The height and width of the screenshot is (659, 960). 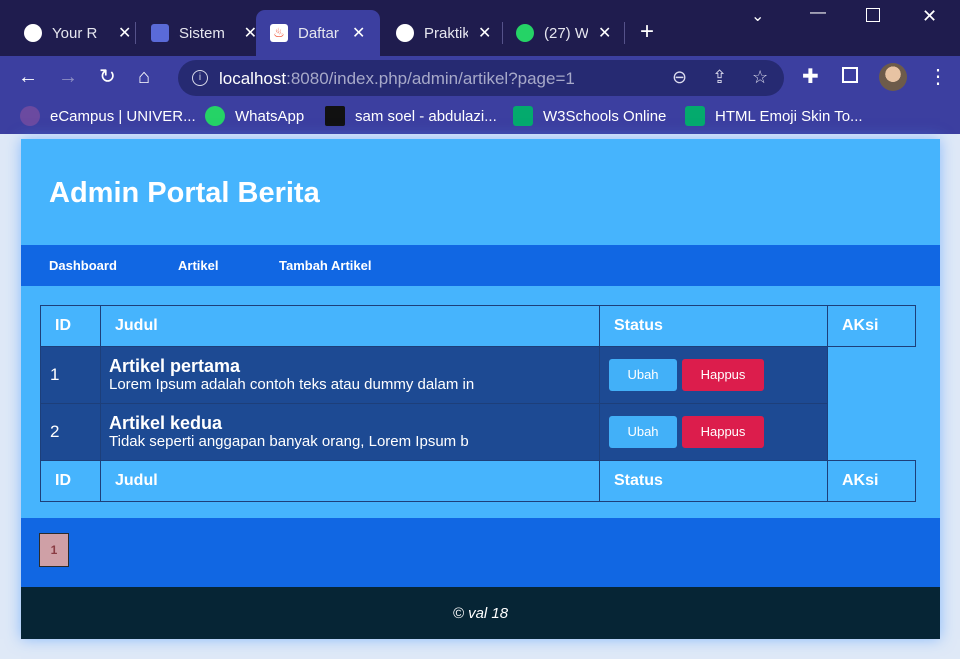 What do you see at coordinates (713, 326) in the screenshot?
I see `column-header-status: Status` at bounding box center [713, 326].